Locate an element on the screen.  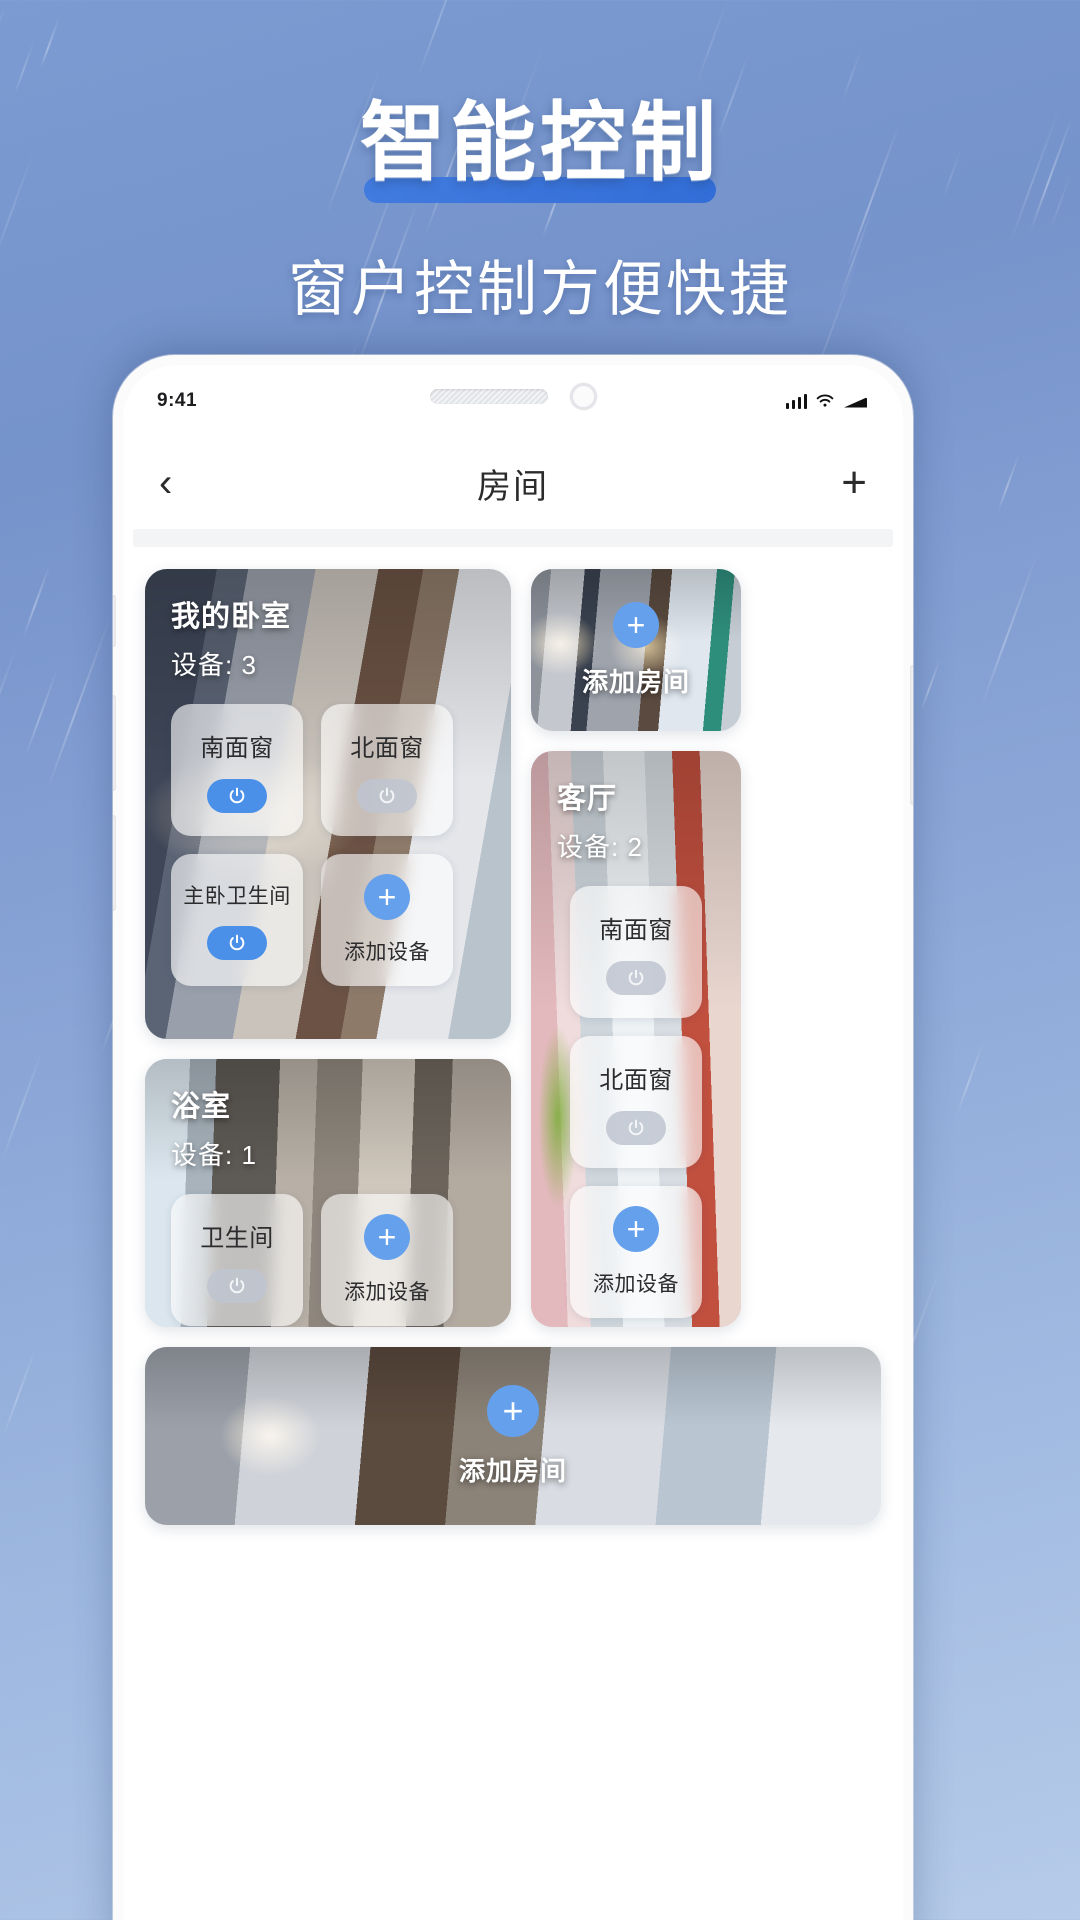
room-header: 客厅 设备: 2 is located at coordinates (636, 810).